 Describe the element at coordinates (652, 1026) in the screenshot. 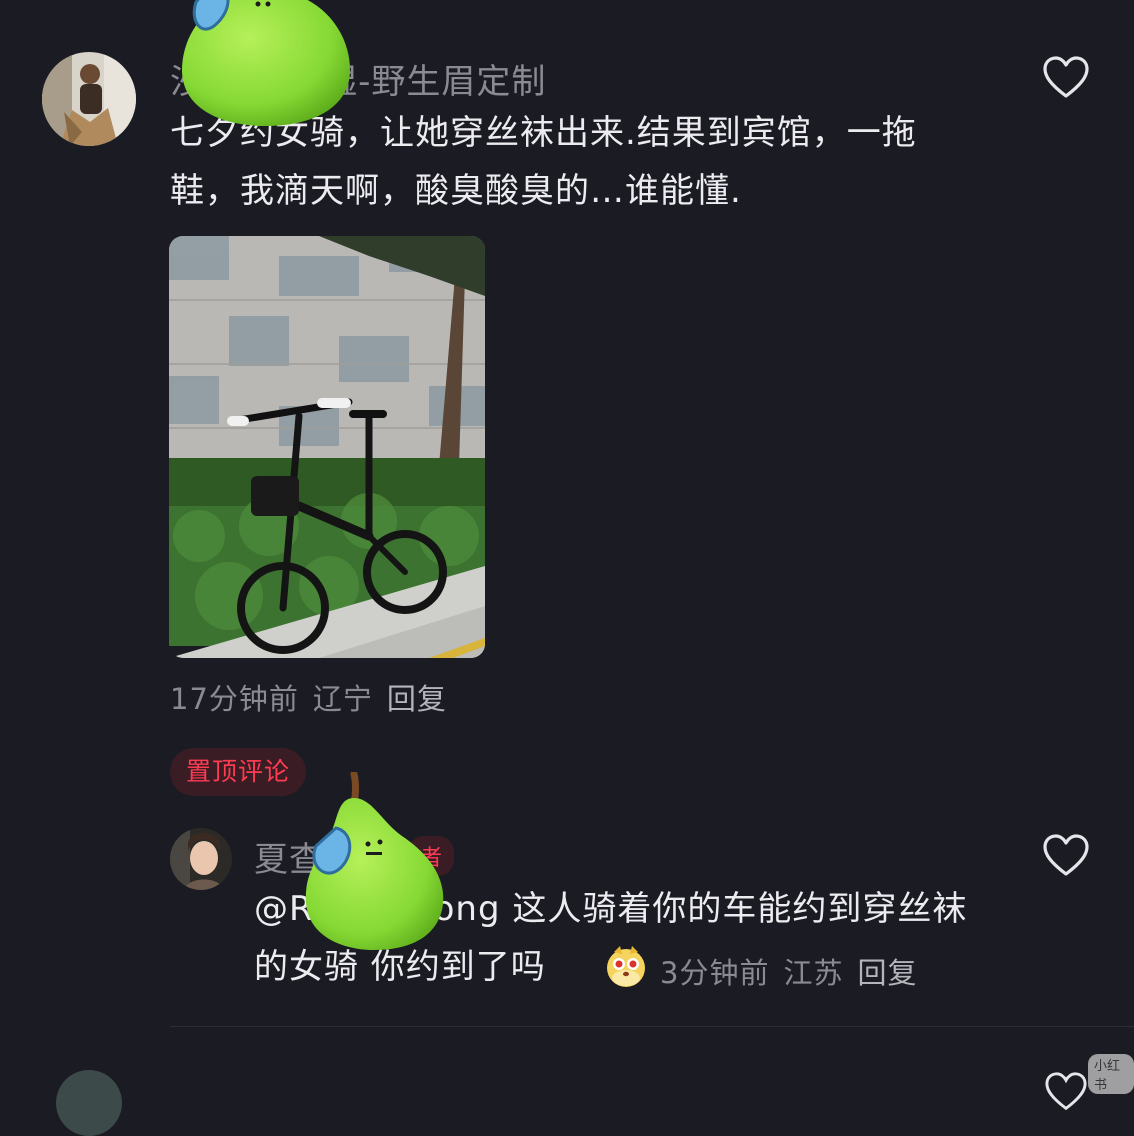

I see `comment-divider` at that location.